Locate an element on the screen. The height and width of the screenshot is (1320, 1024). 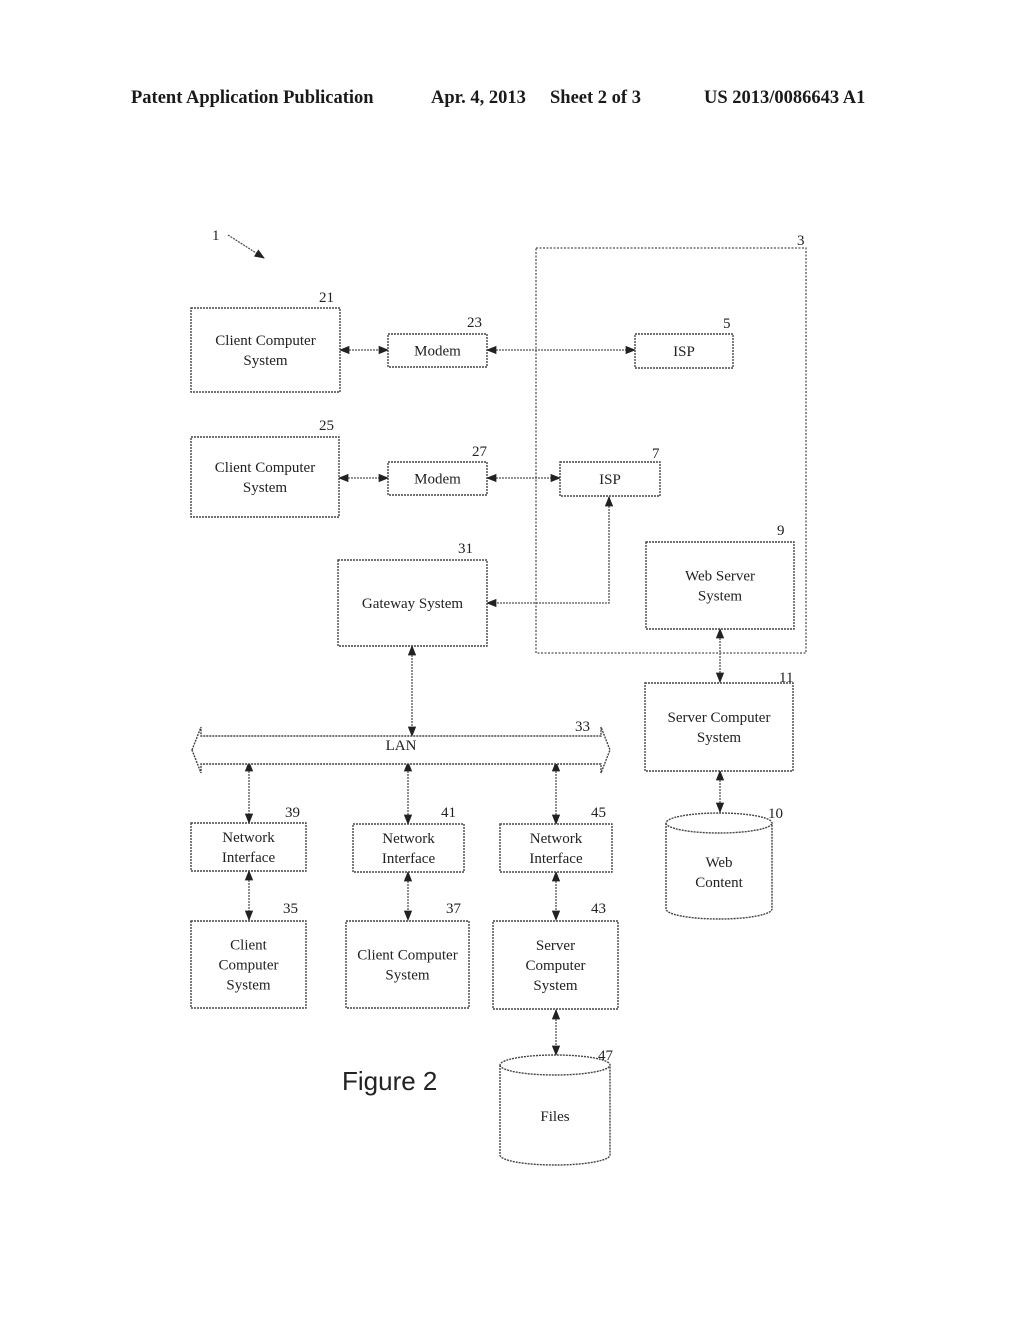
node-netif41: Network Interface 41 is located at coordinates (408, 839).